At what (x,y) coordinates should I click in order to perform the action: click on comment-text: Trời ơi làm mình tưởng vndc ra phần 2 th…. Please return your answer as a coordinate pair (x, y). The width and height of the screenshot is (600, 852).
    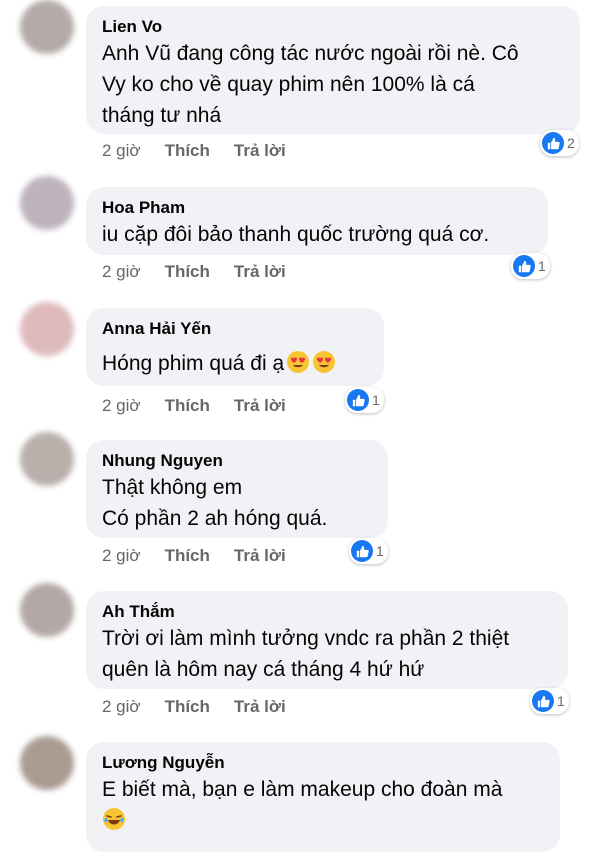
    Looking at the image, I should click on (306, 654).